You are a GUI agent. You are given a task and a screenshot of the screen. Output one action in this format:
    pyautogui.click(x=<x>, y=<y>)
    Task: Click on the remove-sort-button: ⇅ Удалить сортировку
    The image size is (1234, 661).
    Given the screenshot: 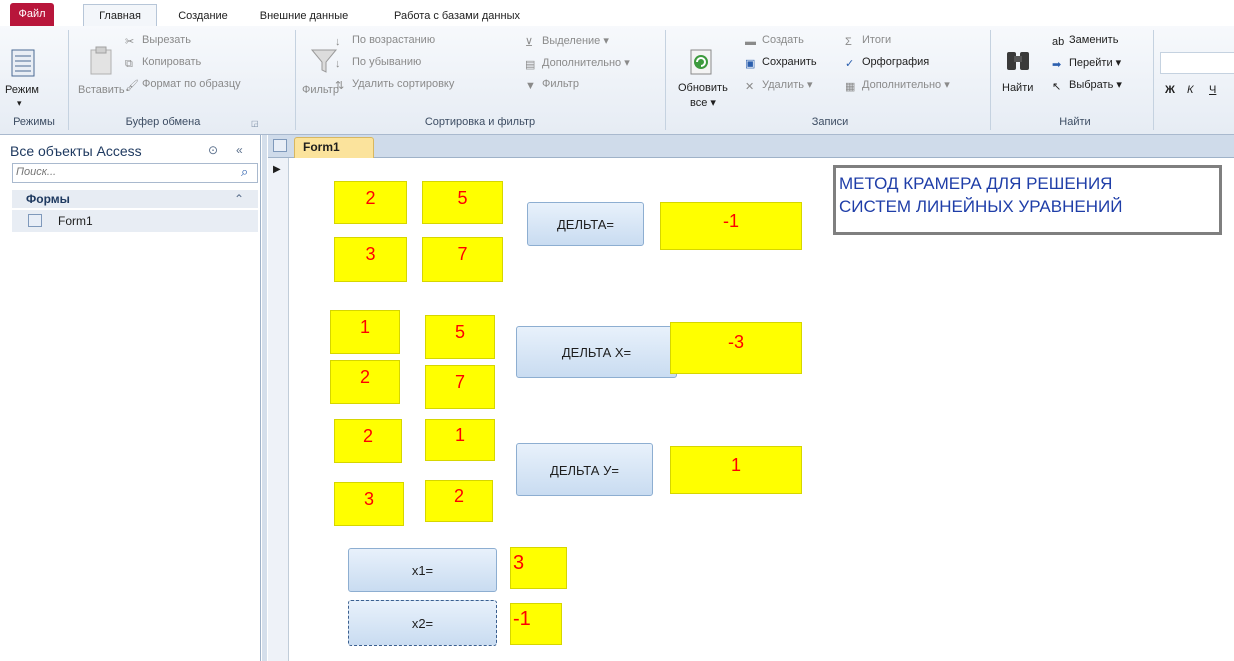 What is the action you would take?
    pyautogui.click(x=394, y=85)
    